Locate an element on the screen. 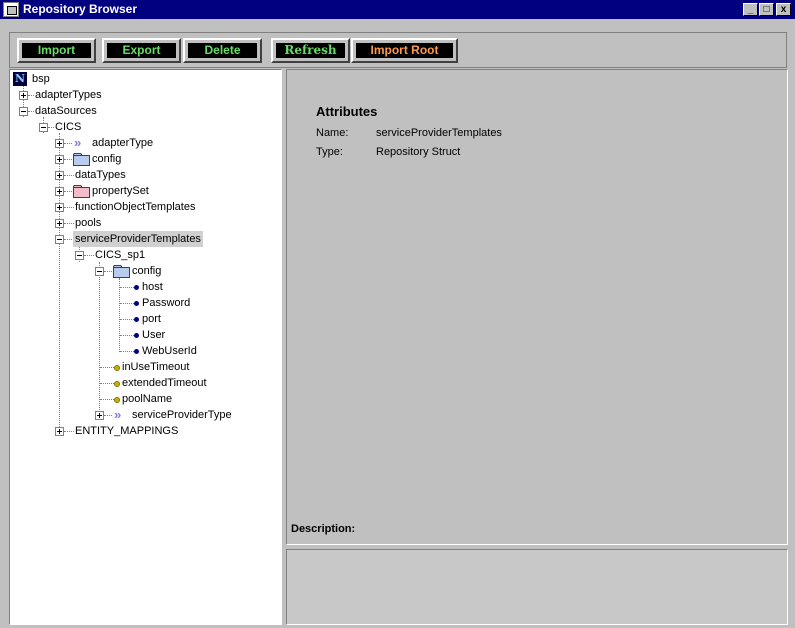  tree-node-entity-mappings: ENTITY_MAPPINGS is located at coordinates (140, 431).